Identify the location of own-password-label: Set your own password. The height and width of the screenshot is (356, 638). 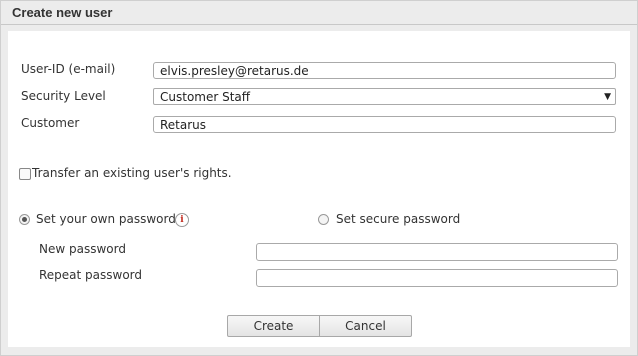
(106, 219).